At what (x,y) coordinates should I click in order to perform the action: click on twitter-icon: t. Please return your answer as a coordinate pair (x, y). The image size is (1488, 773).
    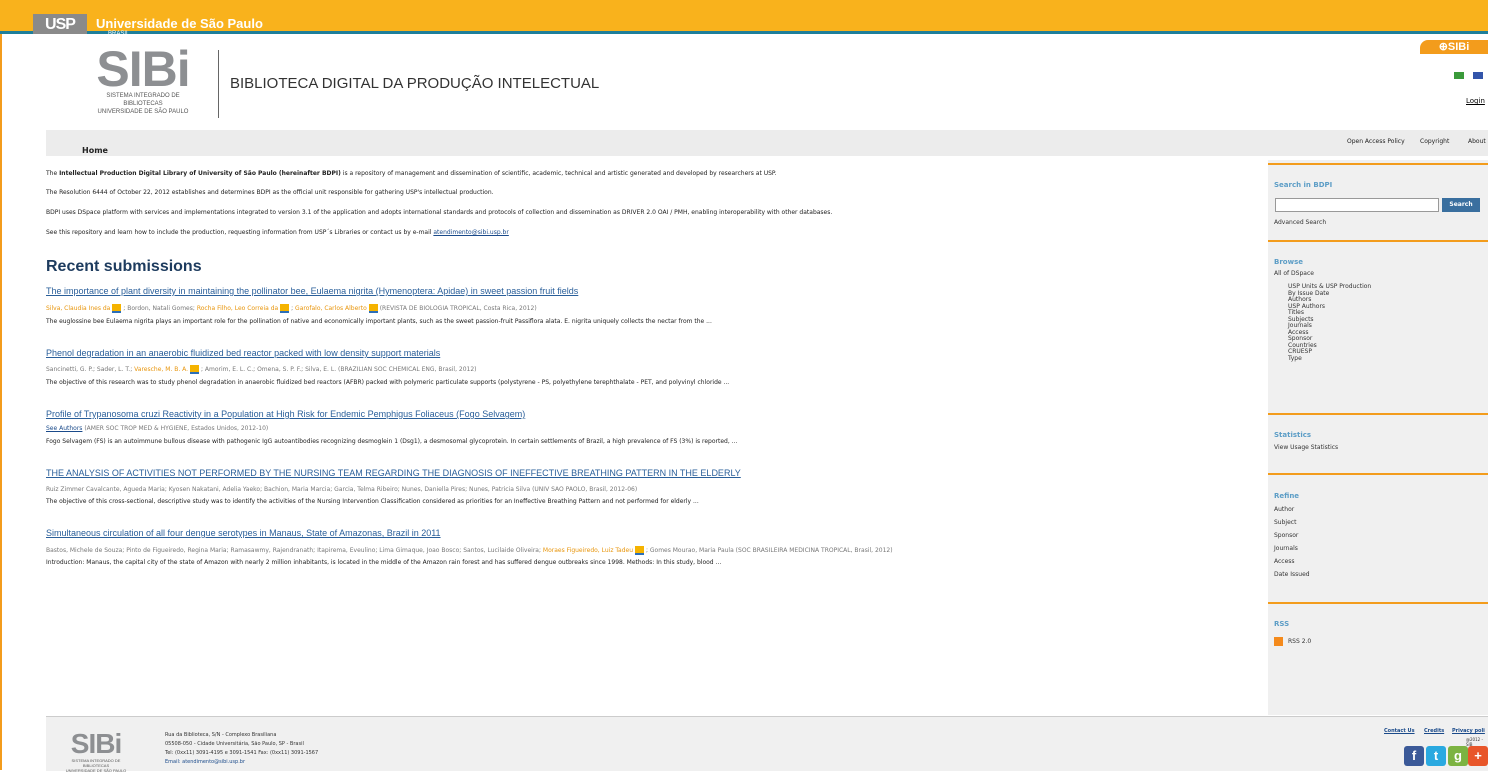
    Looking at the image, I should click on (1436, 756).